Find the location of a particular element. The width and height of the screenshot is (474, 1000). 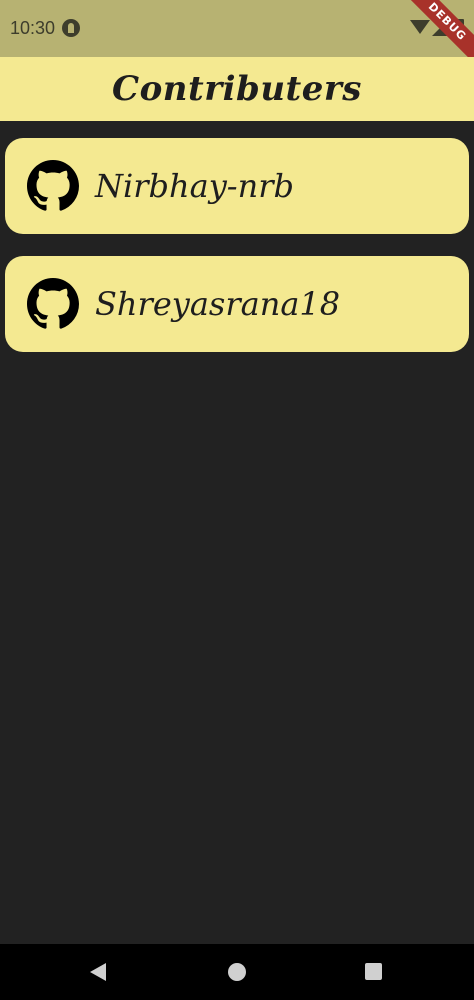

app-notification-icon is located at coordinates (71, 28).